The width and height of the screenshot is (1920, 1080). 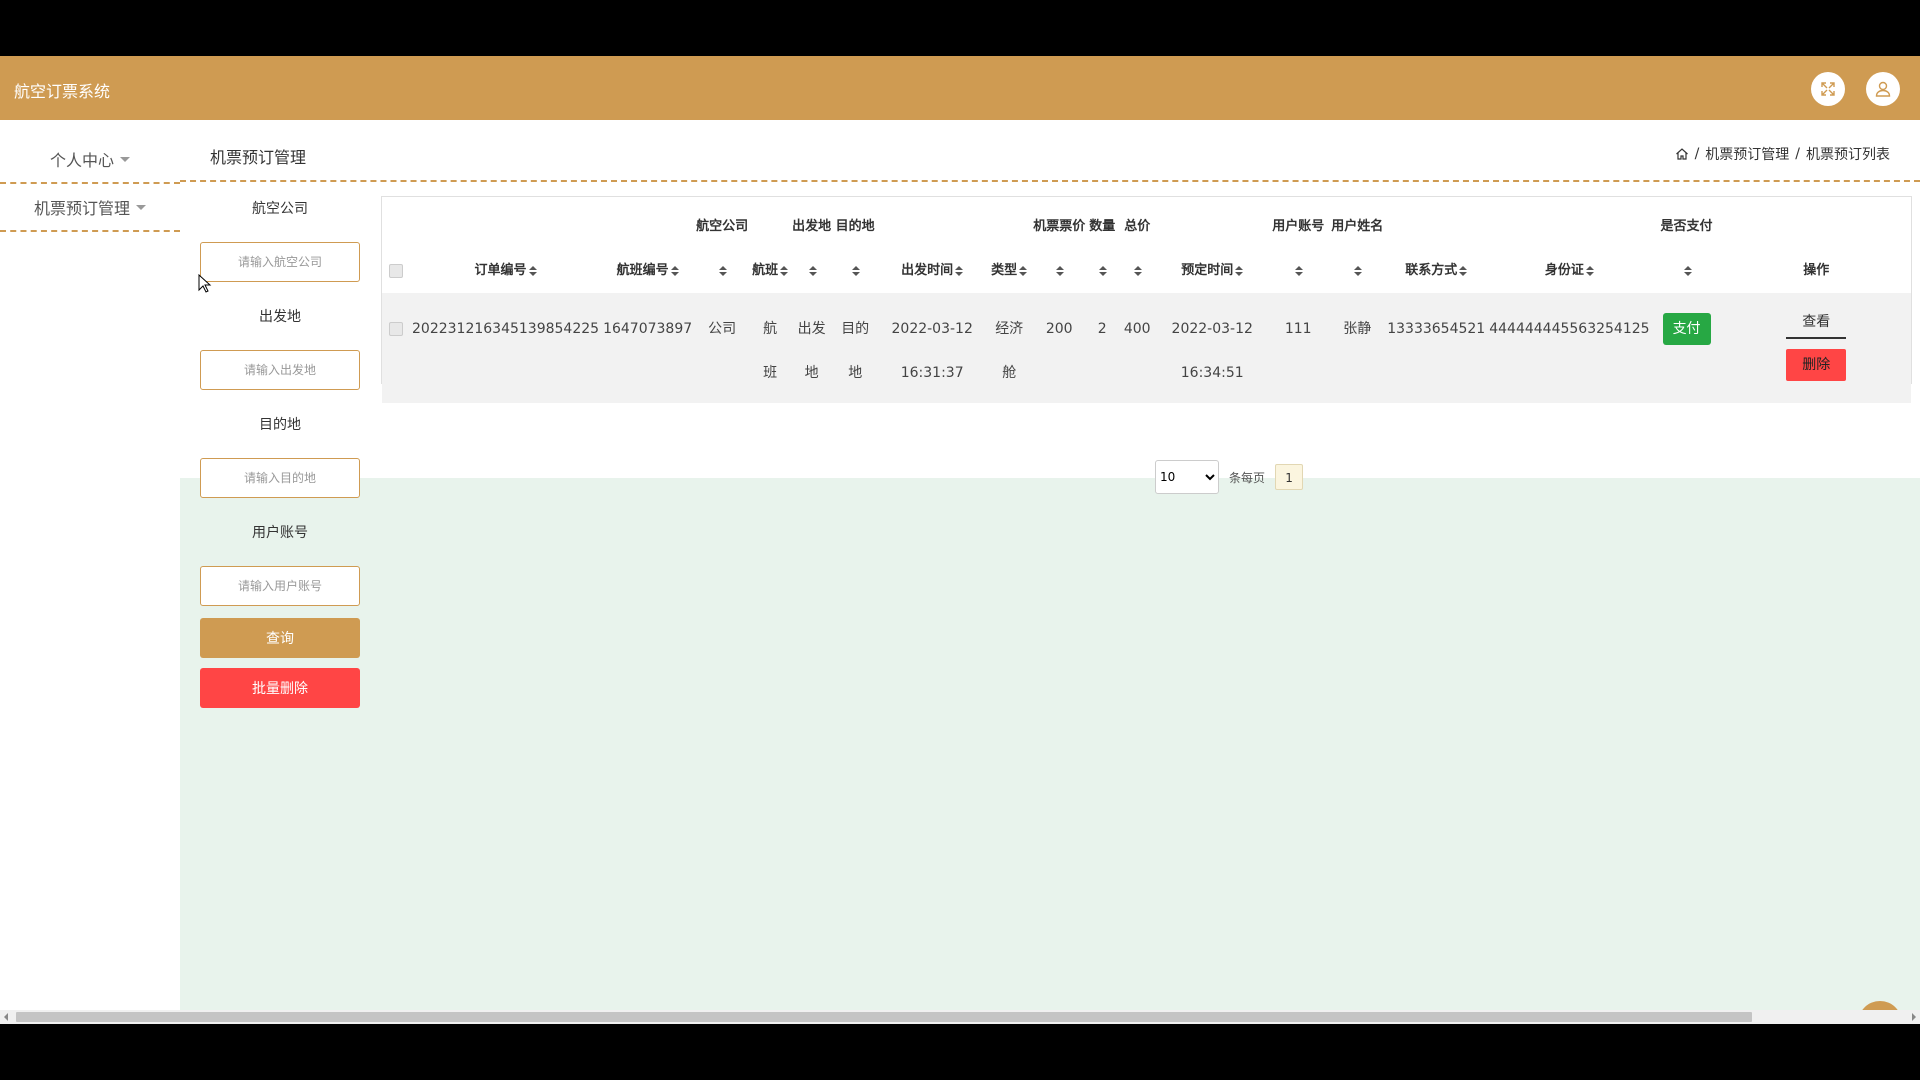 I want to click on breadcrumb: / 机票预订管理 / 机票预订列表, so click(x=1782, y=154).